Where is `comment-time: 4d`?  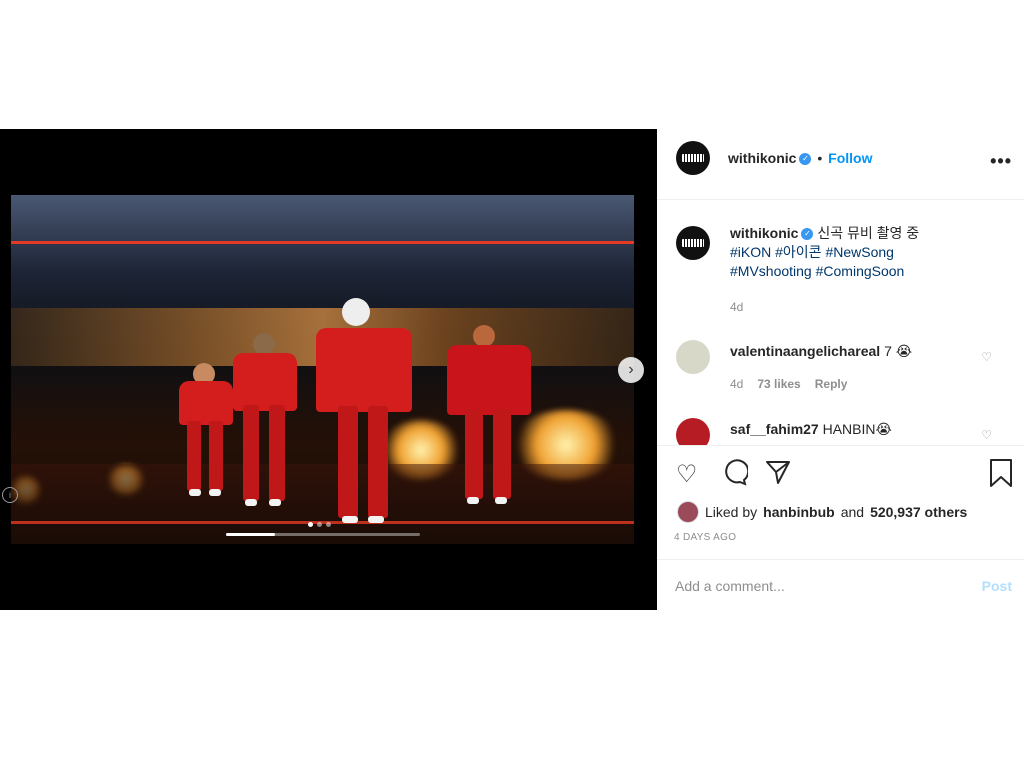
comment-time: 4d is located at coordinates (736, 384).